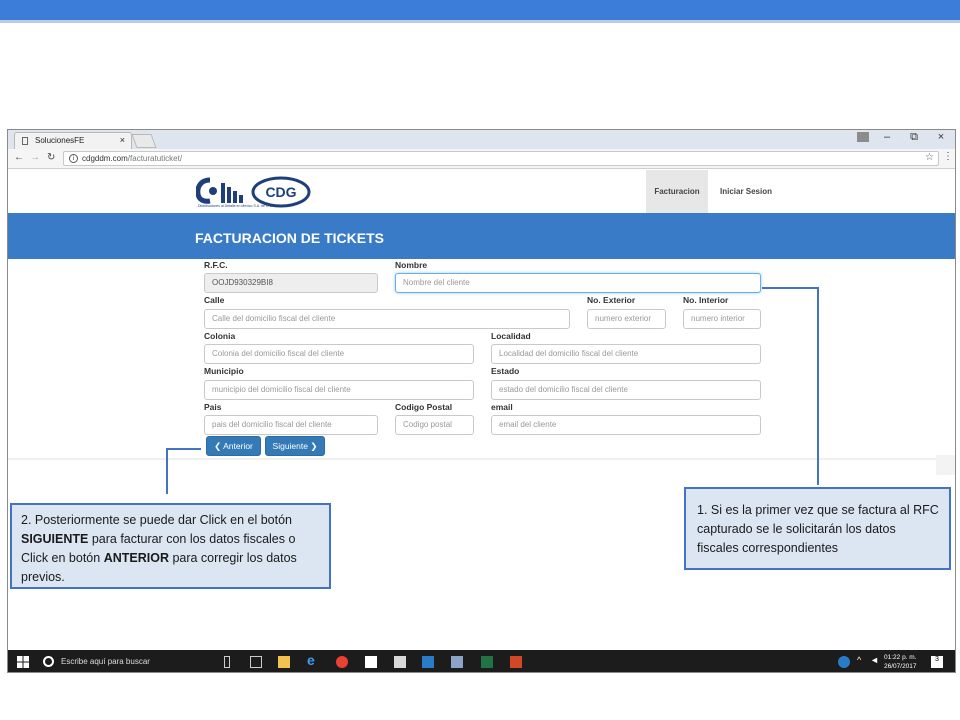  I want to click on connector-1-vertical, so click(818, 386).